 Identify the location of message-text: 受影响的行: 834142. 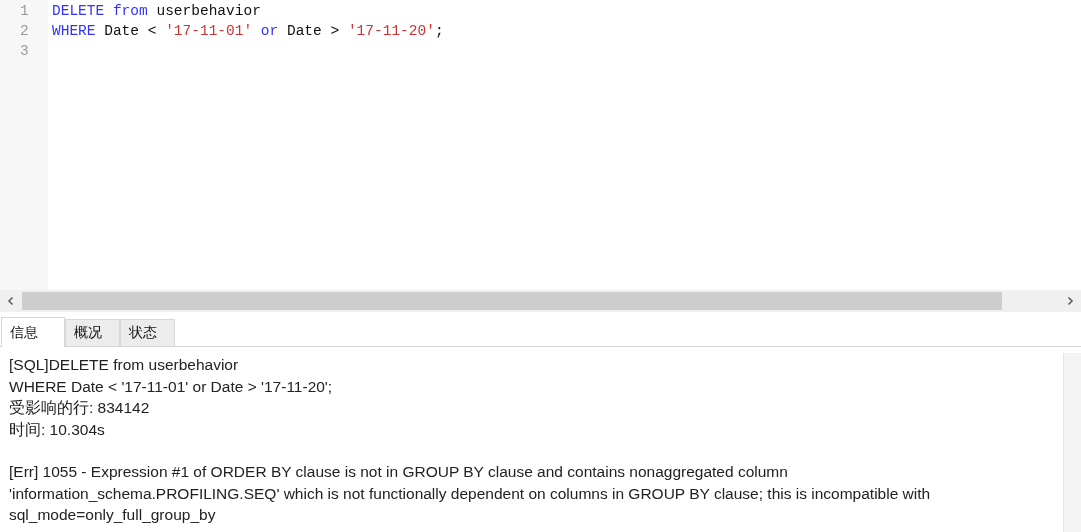
(80, 408).